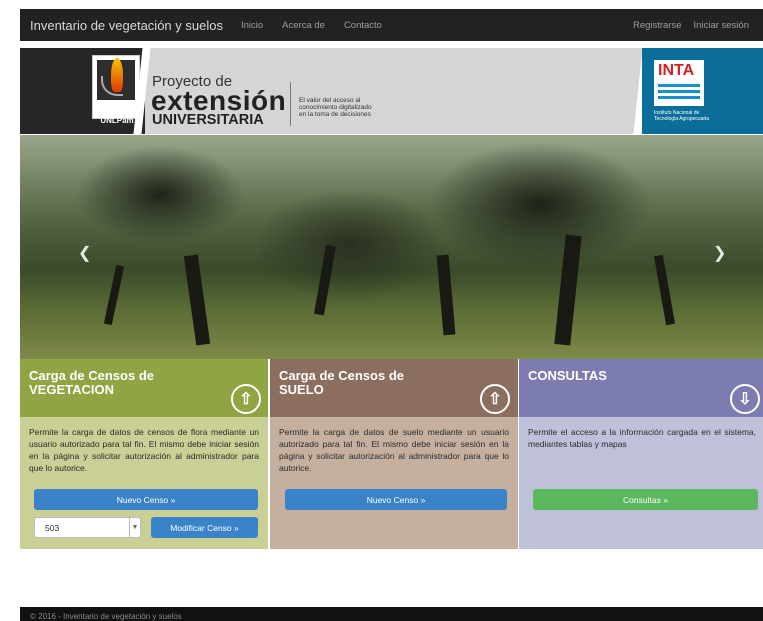  Describe the element at coordinates (146, 499) in the screenshot. I see `nuevo-censo-vegetacion-button: Nuevo Censo »` at that location.